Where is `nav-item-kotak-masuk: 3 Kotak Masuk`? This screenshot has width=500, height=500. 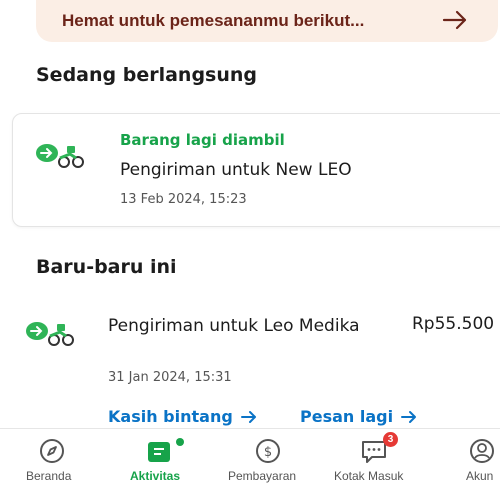 nav-item-kotak-masuk: 3 Kotak Masuk is located at coordinates (376, 464).